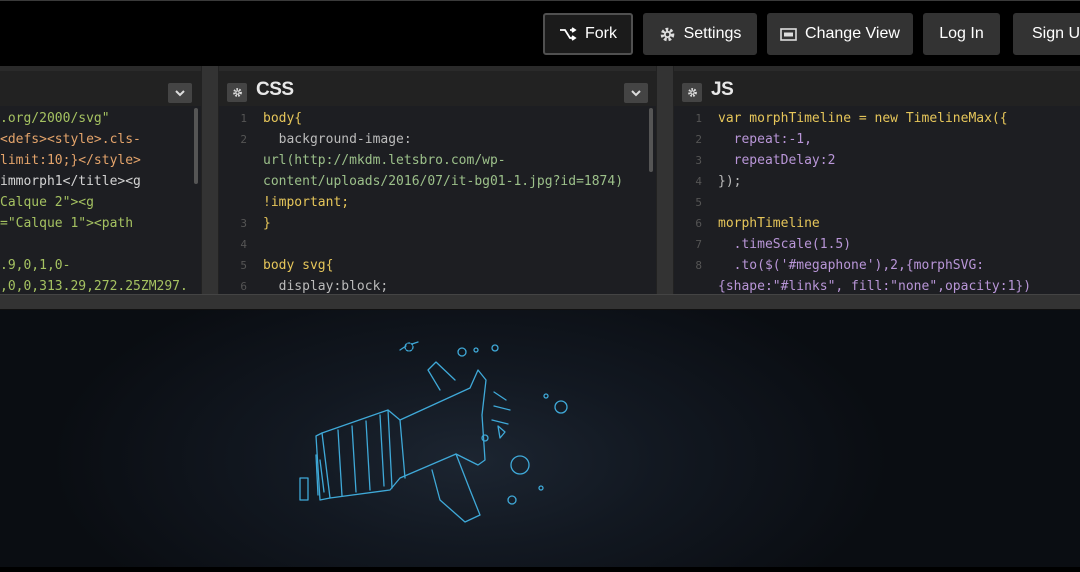 Image resolution: width=1080 pixels, height=572 pixels. Describe the element at coordinates (267, 223) in the screenshot. I see `code-line: }` at that location.